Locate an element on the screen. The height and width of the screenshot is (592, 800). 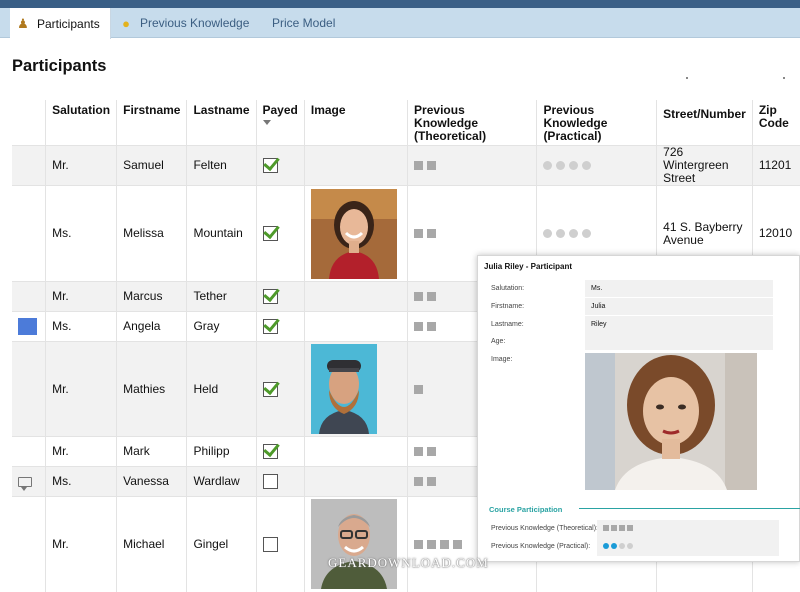
people-icon: ♟ is located at coordinates (23, 23).